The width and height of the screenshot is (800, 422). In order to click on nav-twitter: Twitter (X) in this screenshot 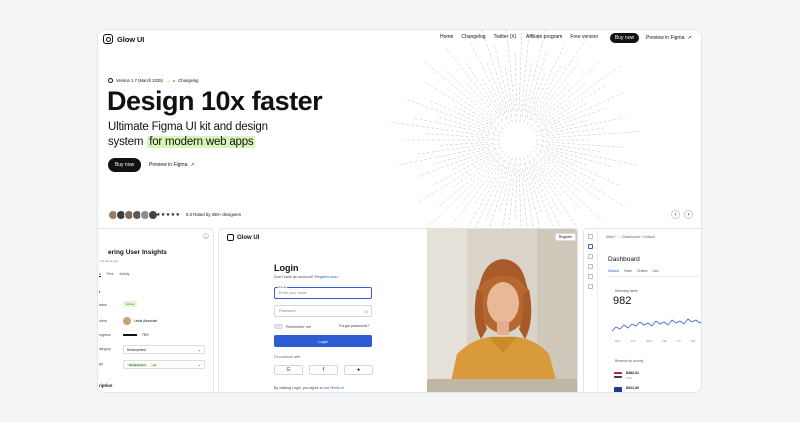, I will do `click(505, 37)`.